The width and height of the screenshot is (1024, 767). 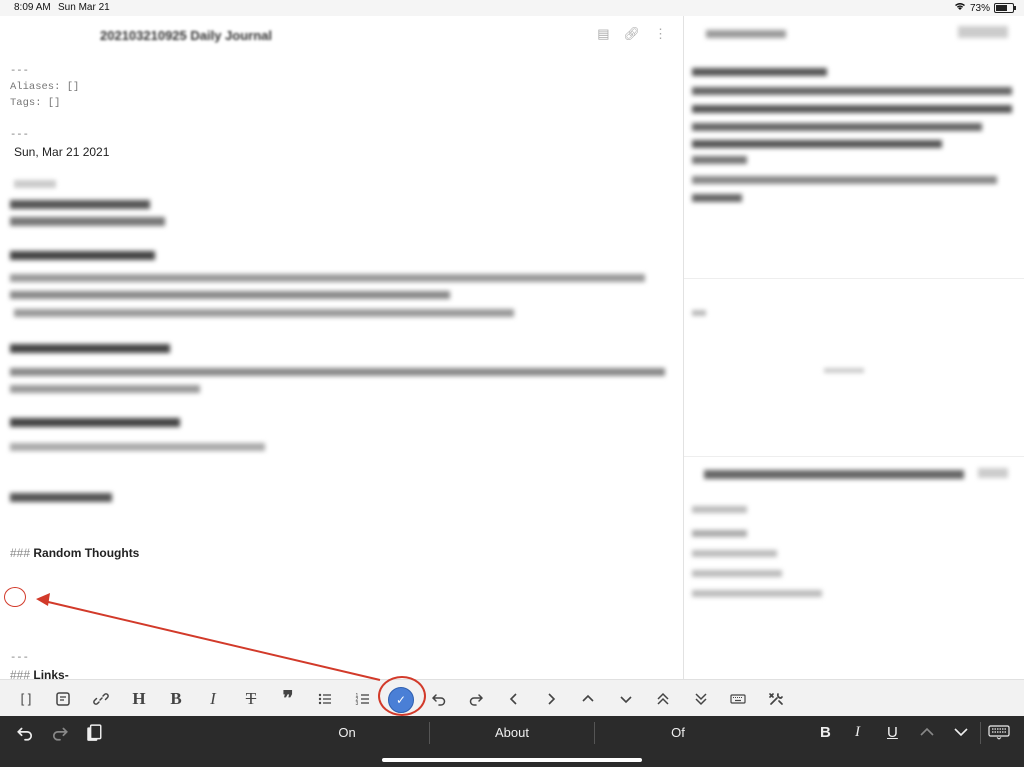 What do you see at coordinates (20, 673) in the screenshot?
I see `heading-hash-links: ###` at bounding box center [20, 673].